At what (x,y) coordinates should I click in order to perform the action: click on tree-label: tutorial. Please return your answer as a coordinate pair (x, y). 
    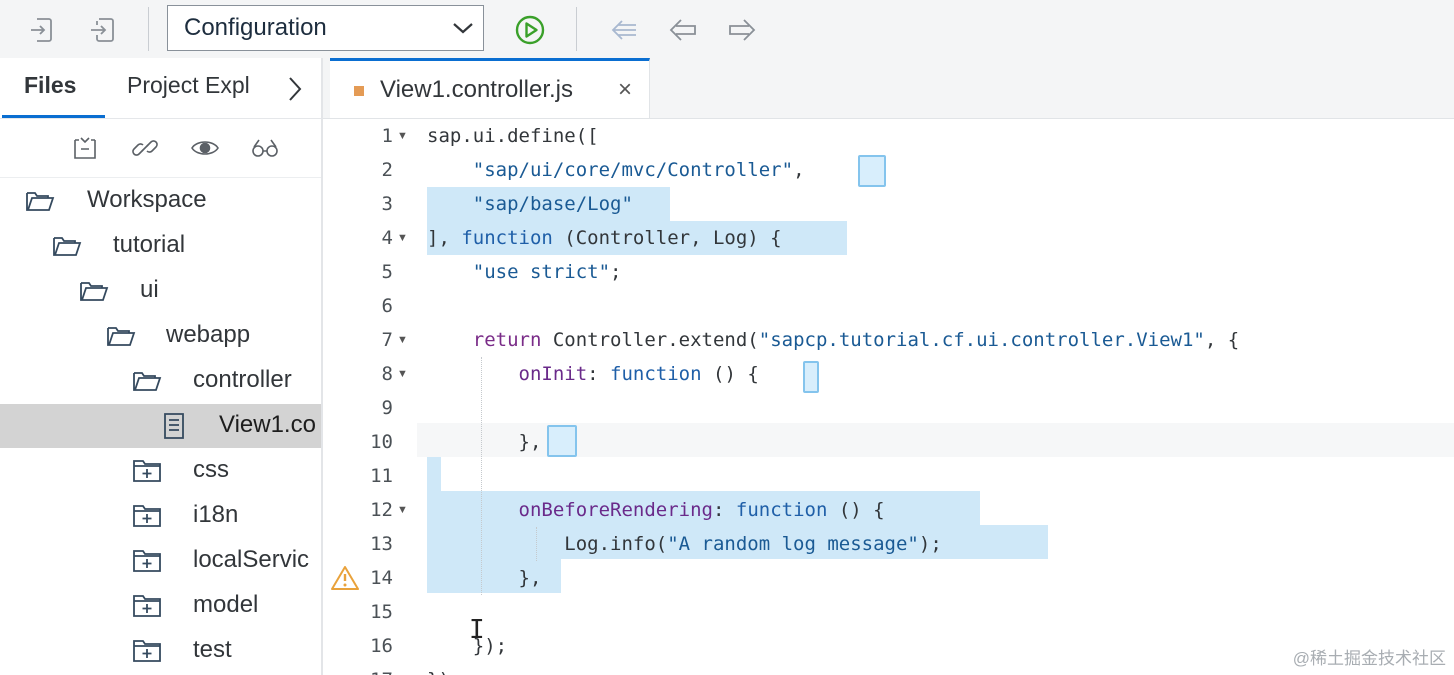
    Looking at the image, I should click on (149, 244).